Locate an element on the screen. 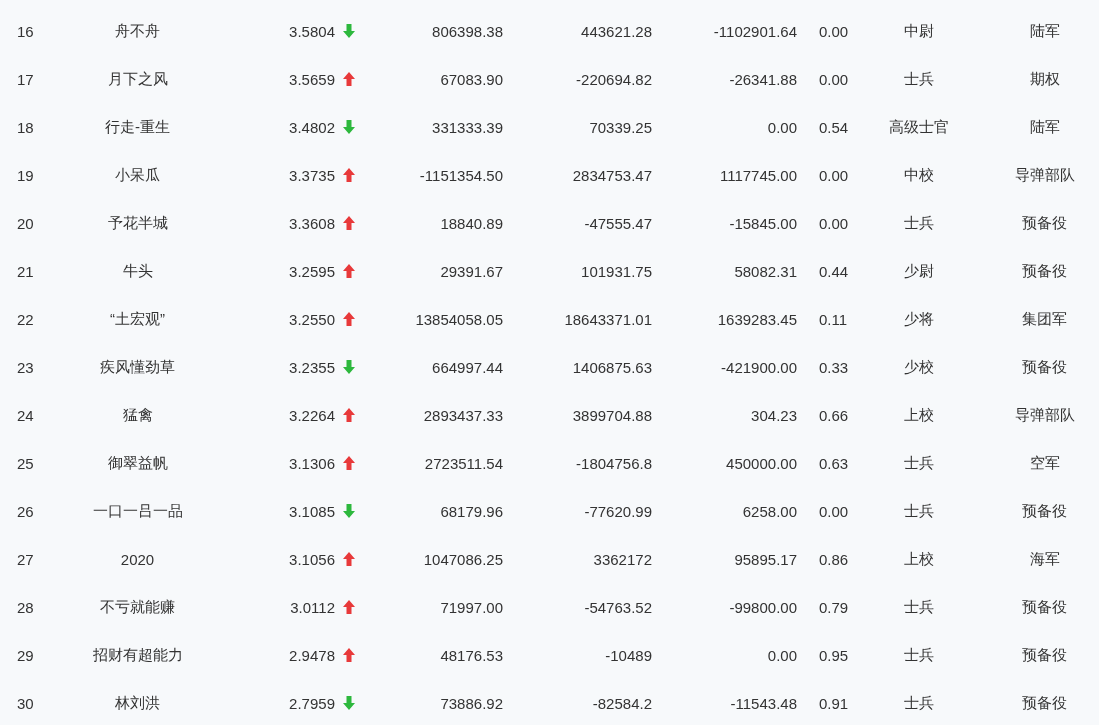  table-cell: 101931.75 is located at coordinates (616, 271).